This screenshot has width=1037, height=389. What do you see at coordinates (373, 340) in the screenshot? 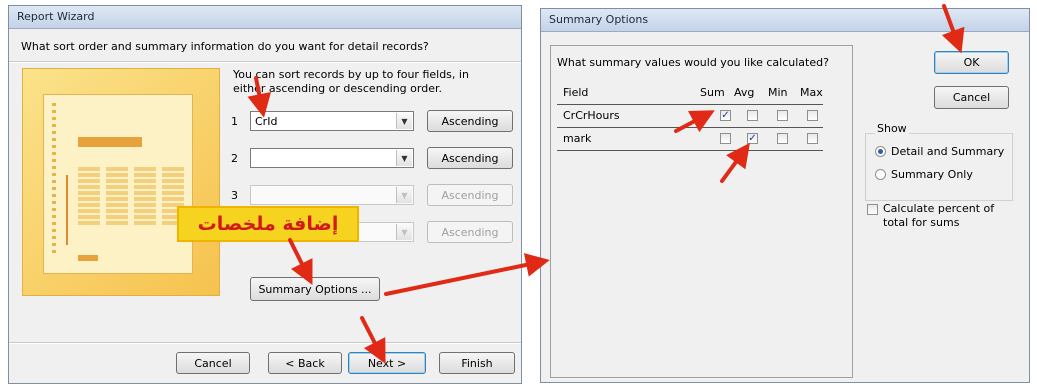
I see `arrow-to-next` at bounding box center [373, 340].